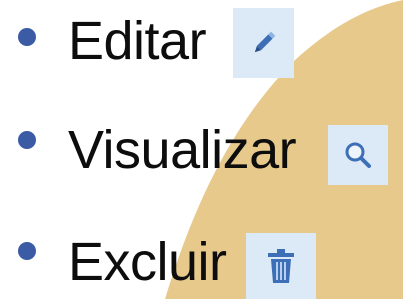  Describe the element at coordinates (182, 150) in the screenshot. I see `item-label-visualizar: Visualizar` at that location.